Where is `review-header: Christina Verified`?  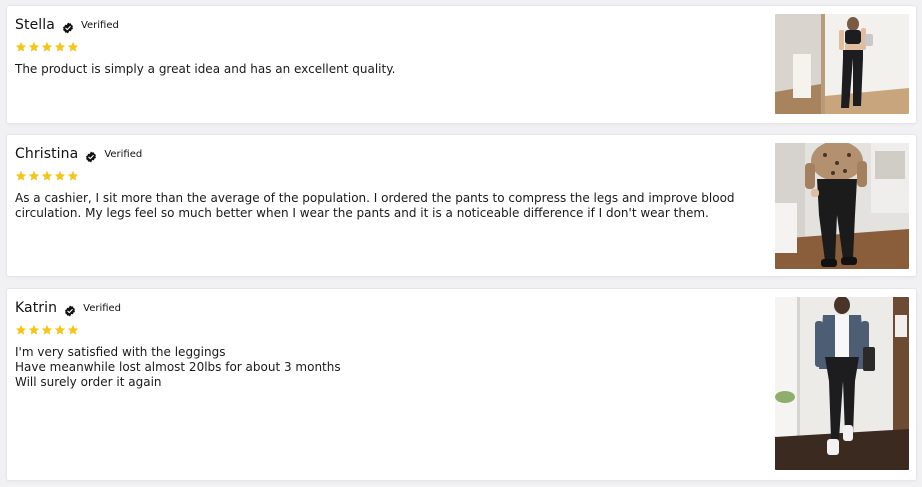 review-header: Christina Verified is located at coordinates (78, 154).